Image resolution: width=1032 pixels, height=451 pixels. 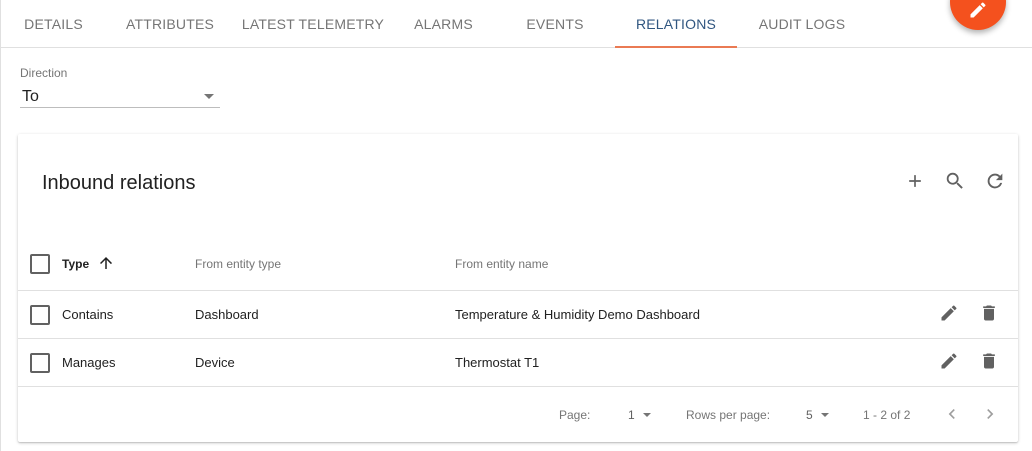 What do you see at coordinates (215, 362) in the screenshot?
I see `cell-from-entity-type: Device` at bounding box center [215, 362].